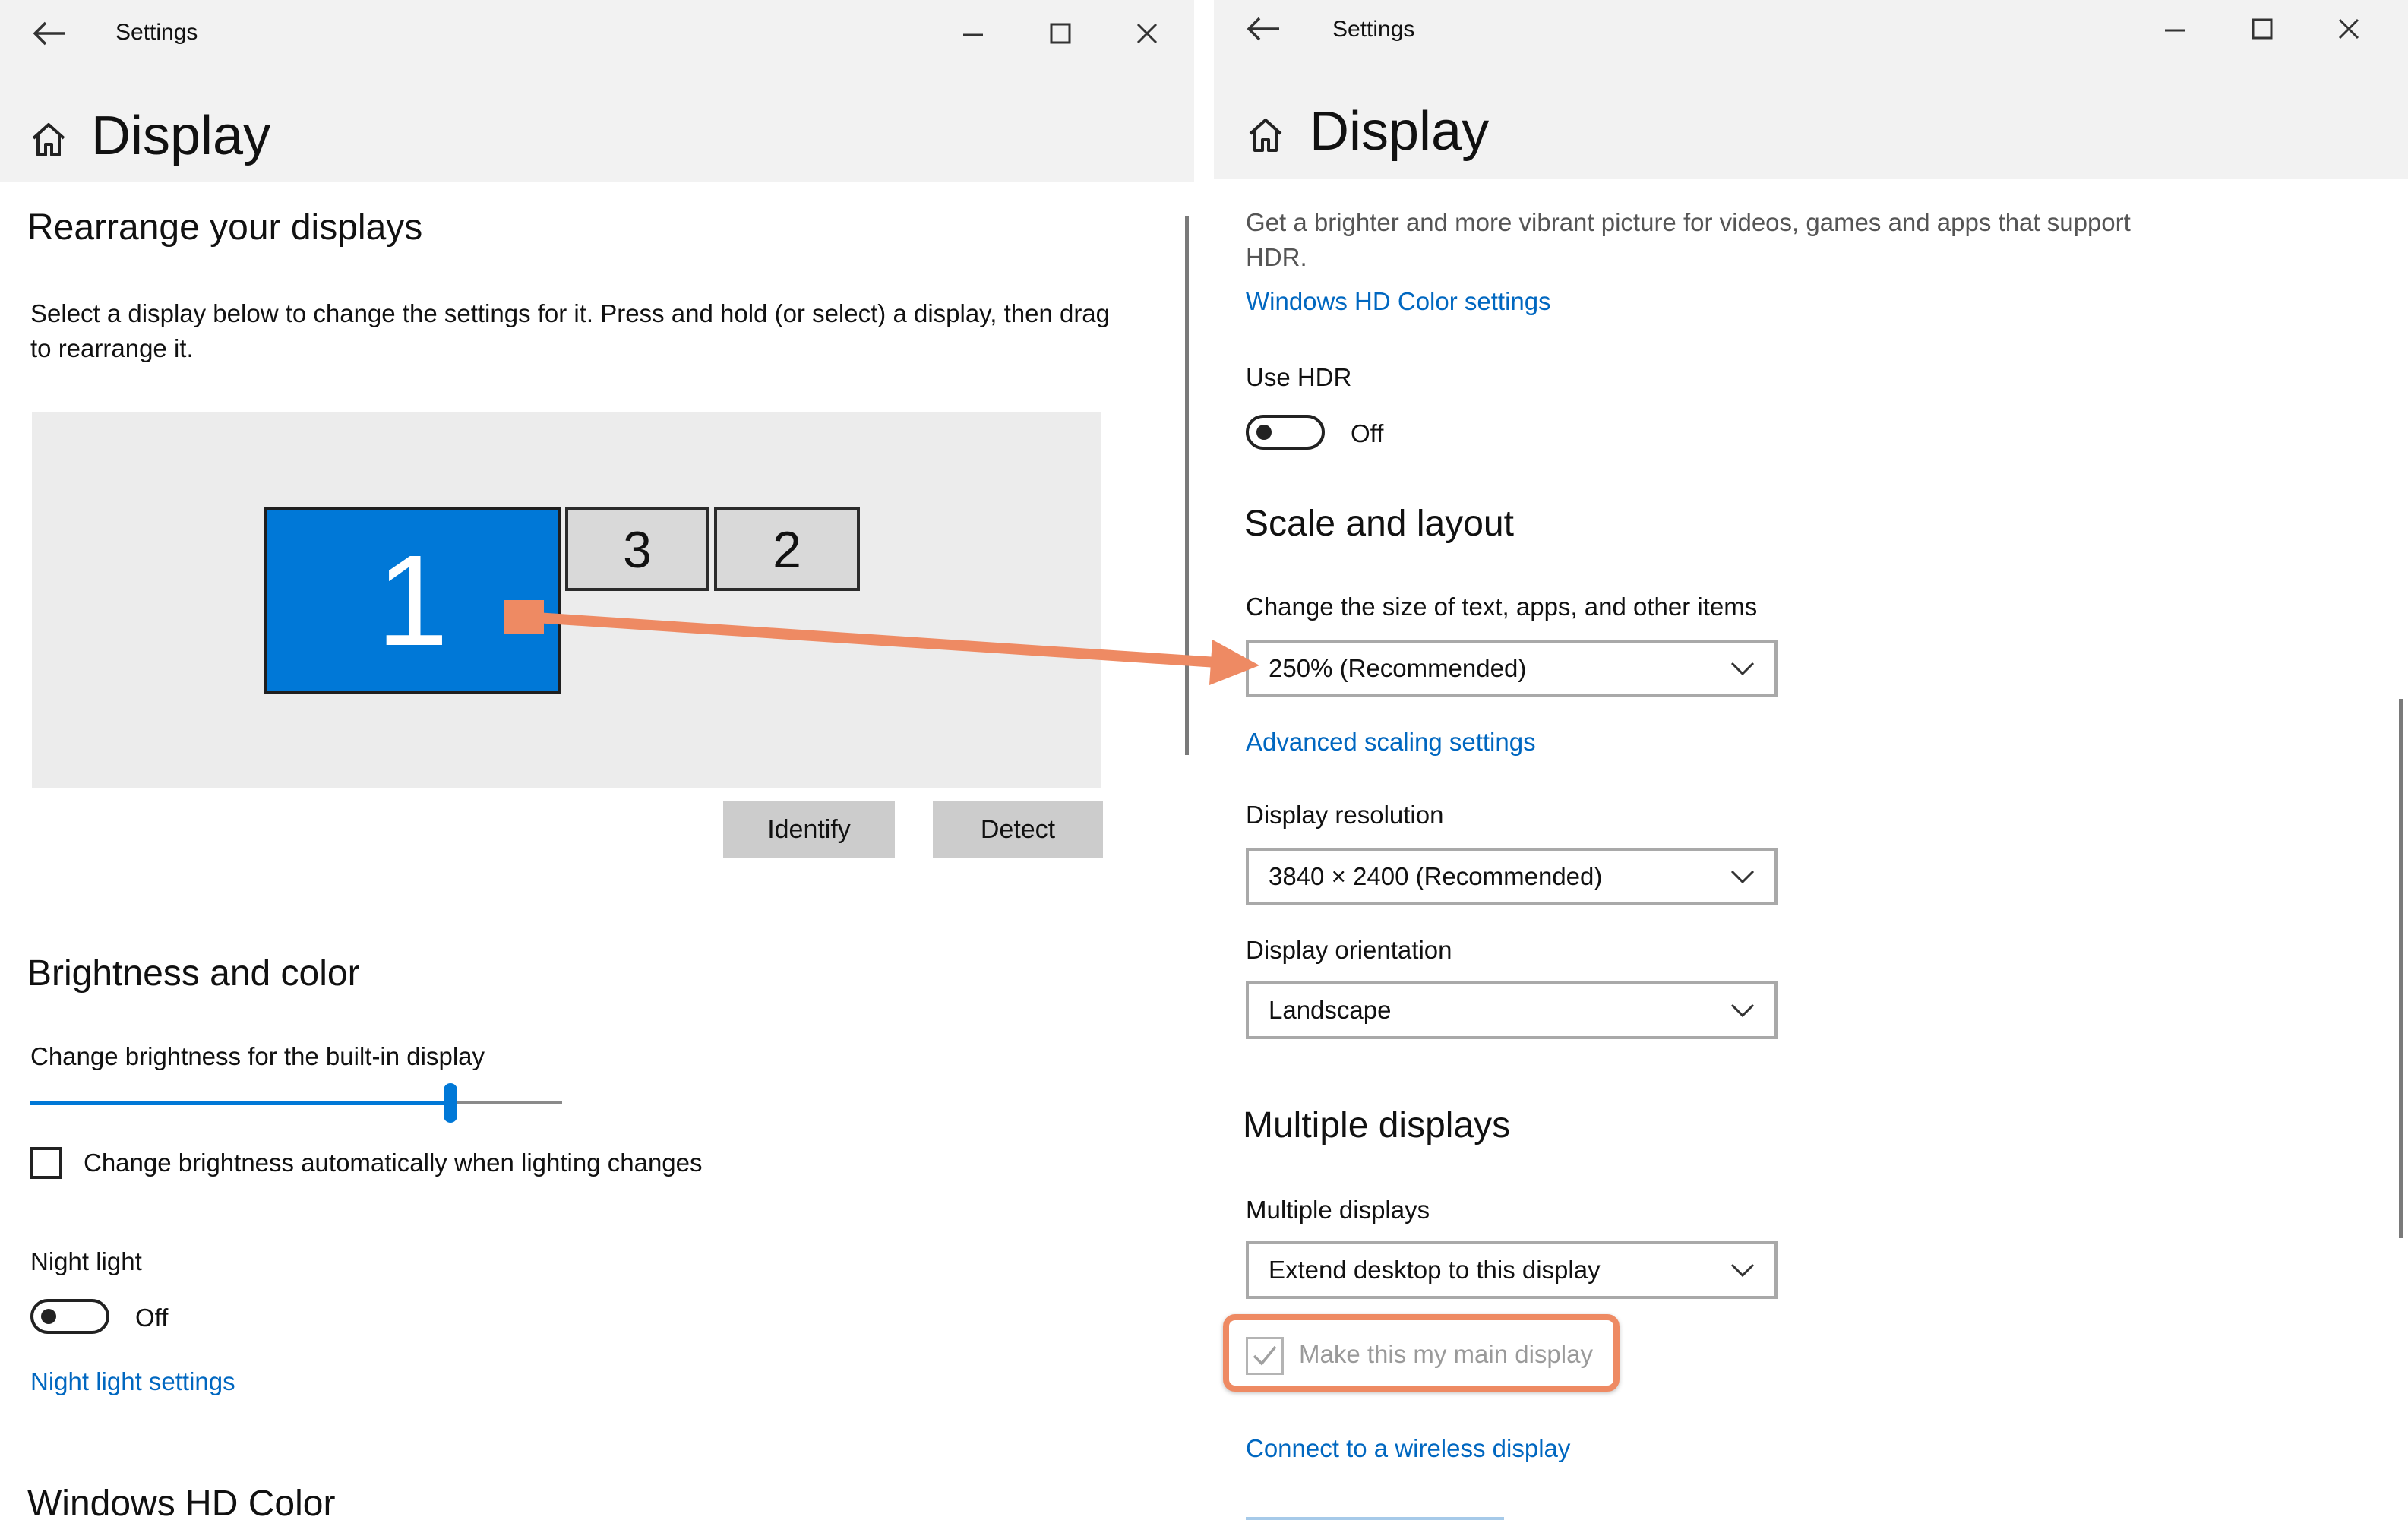 This screenshot has height=1520, width=2408. I want to click on annotation-arrow, so click(882, 642).